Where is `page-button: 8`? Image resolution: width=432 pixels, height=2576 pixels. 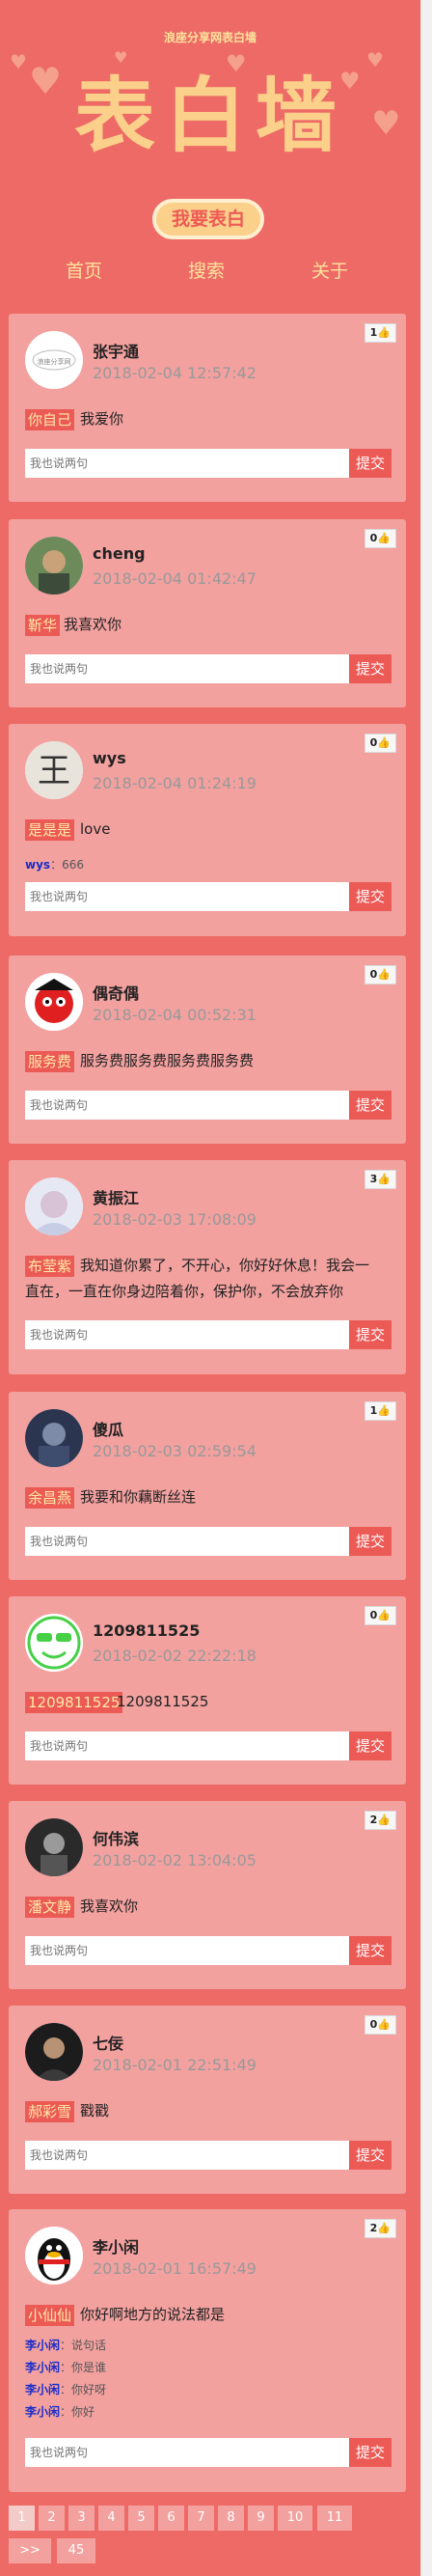
page-button: 8 is located at coordinates (231, 2518).